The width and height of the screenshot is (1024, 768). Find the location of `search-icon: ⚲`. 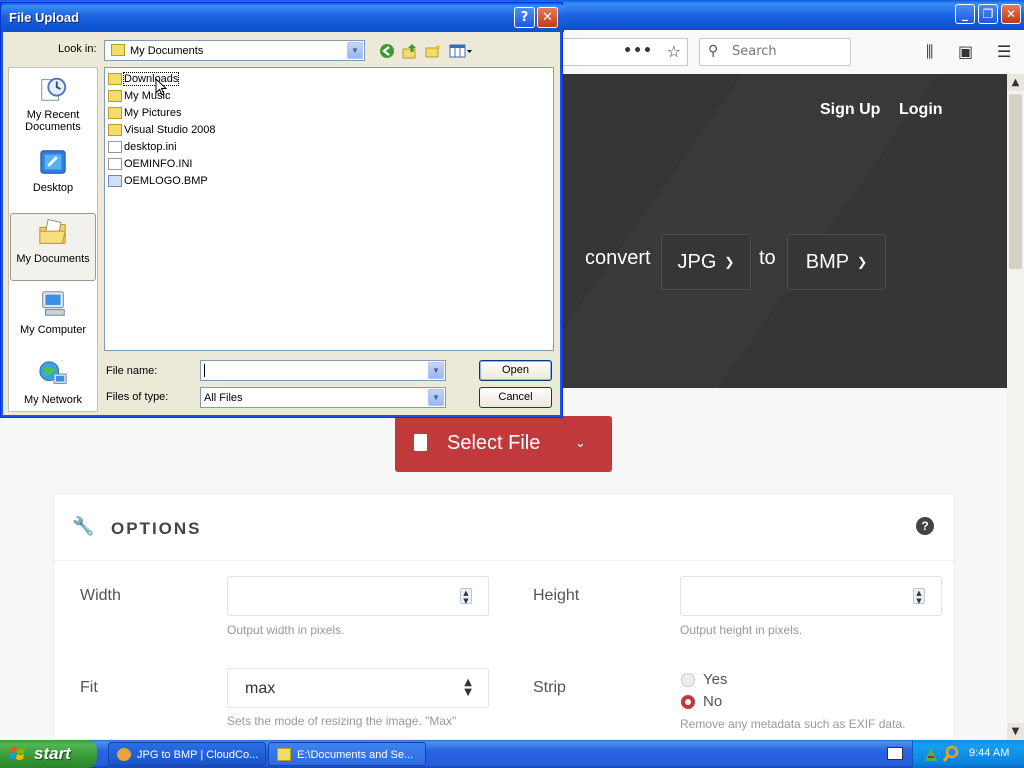

search-icon: ⚲ is located at coordinates (713, 51).